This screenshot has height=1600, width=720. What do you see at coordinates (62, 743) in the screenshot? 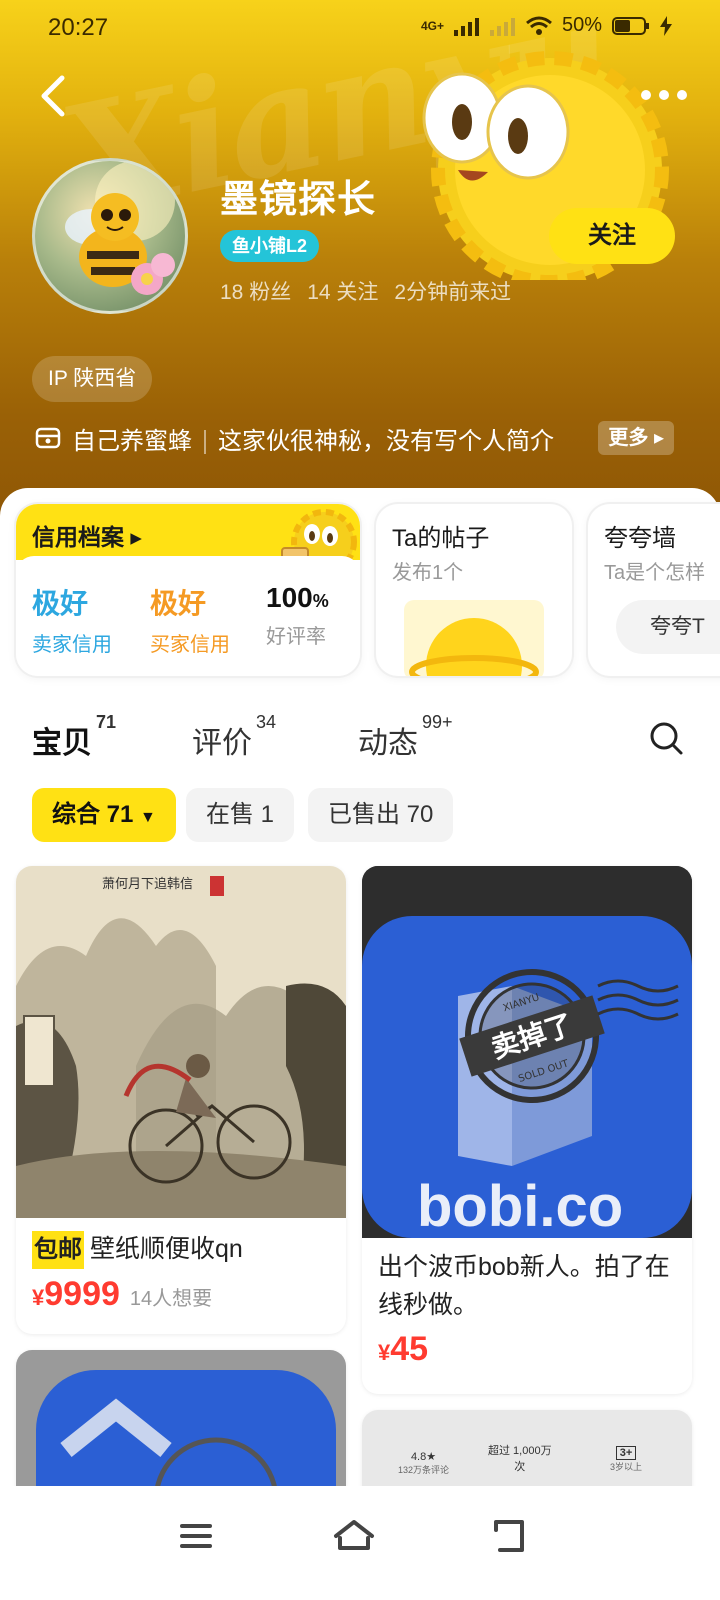
I see `tab-items-label: 宝贝` at bounding box center [62, 743].